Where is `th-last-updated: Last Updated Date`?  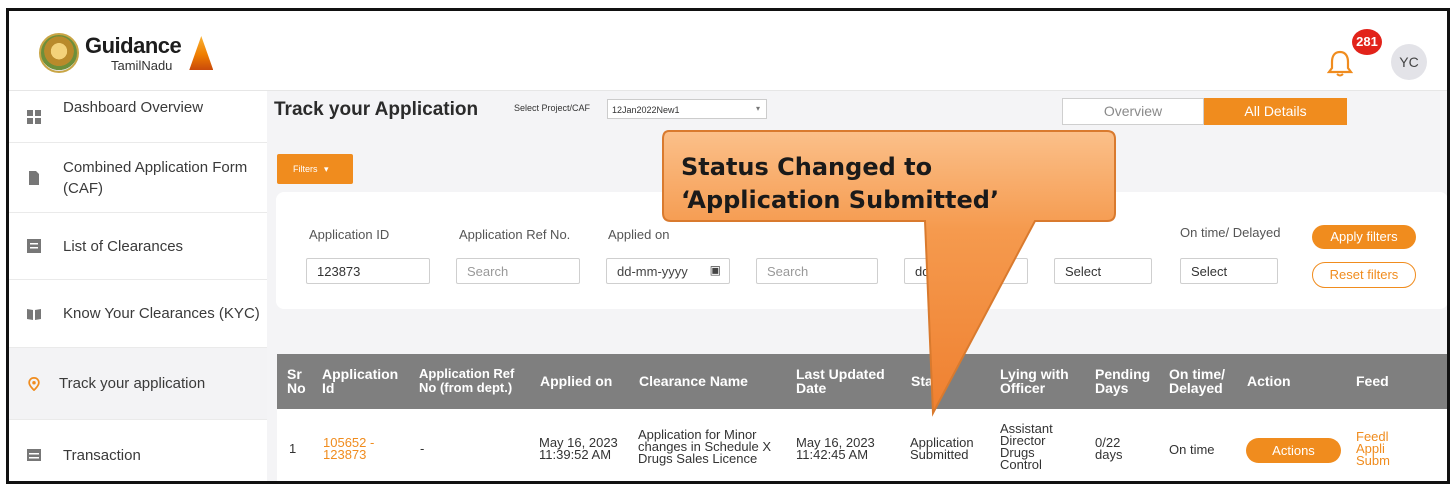 th-last-updated: Last Updated Date is located at coordinates (840, 381).